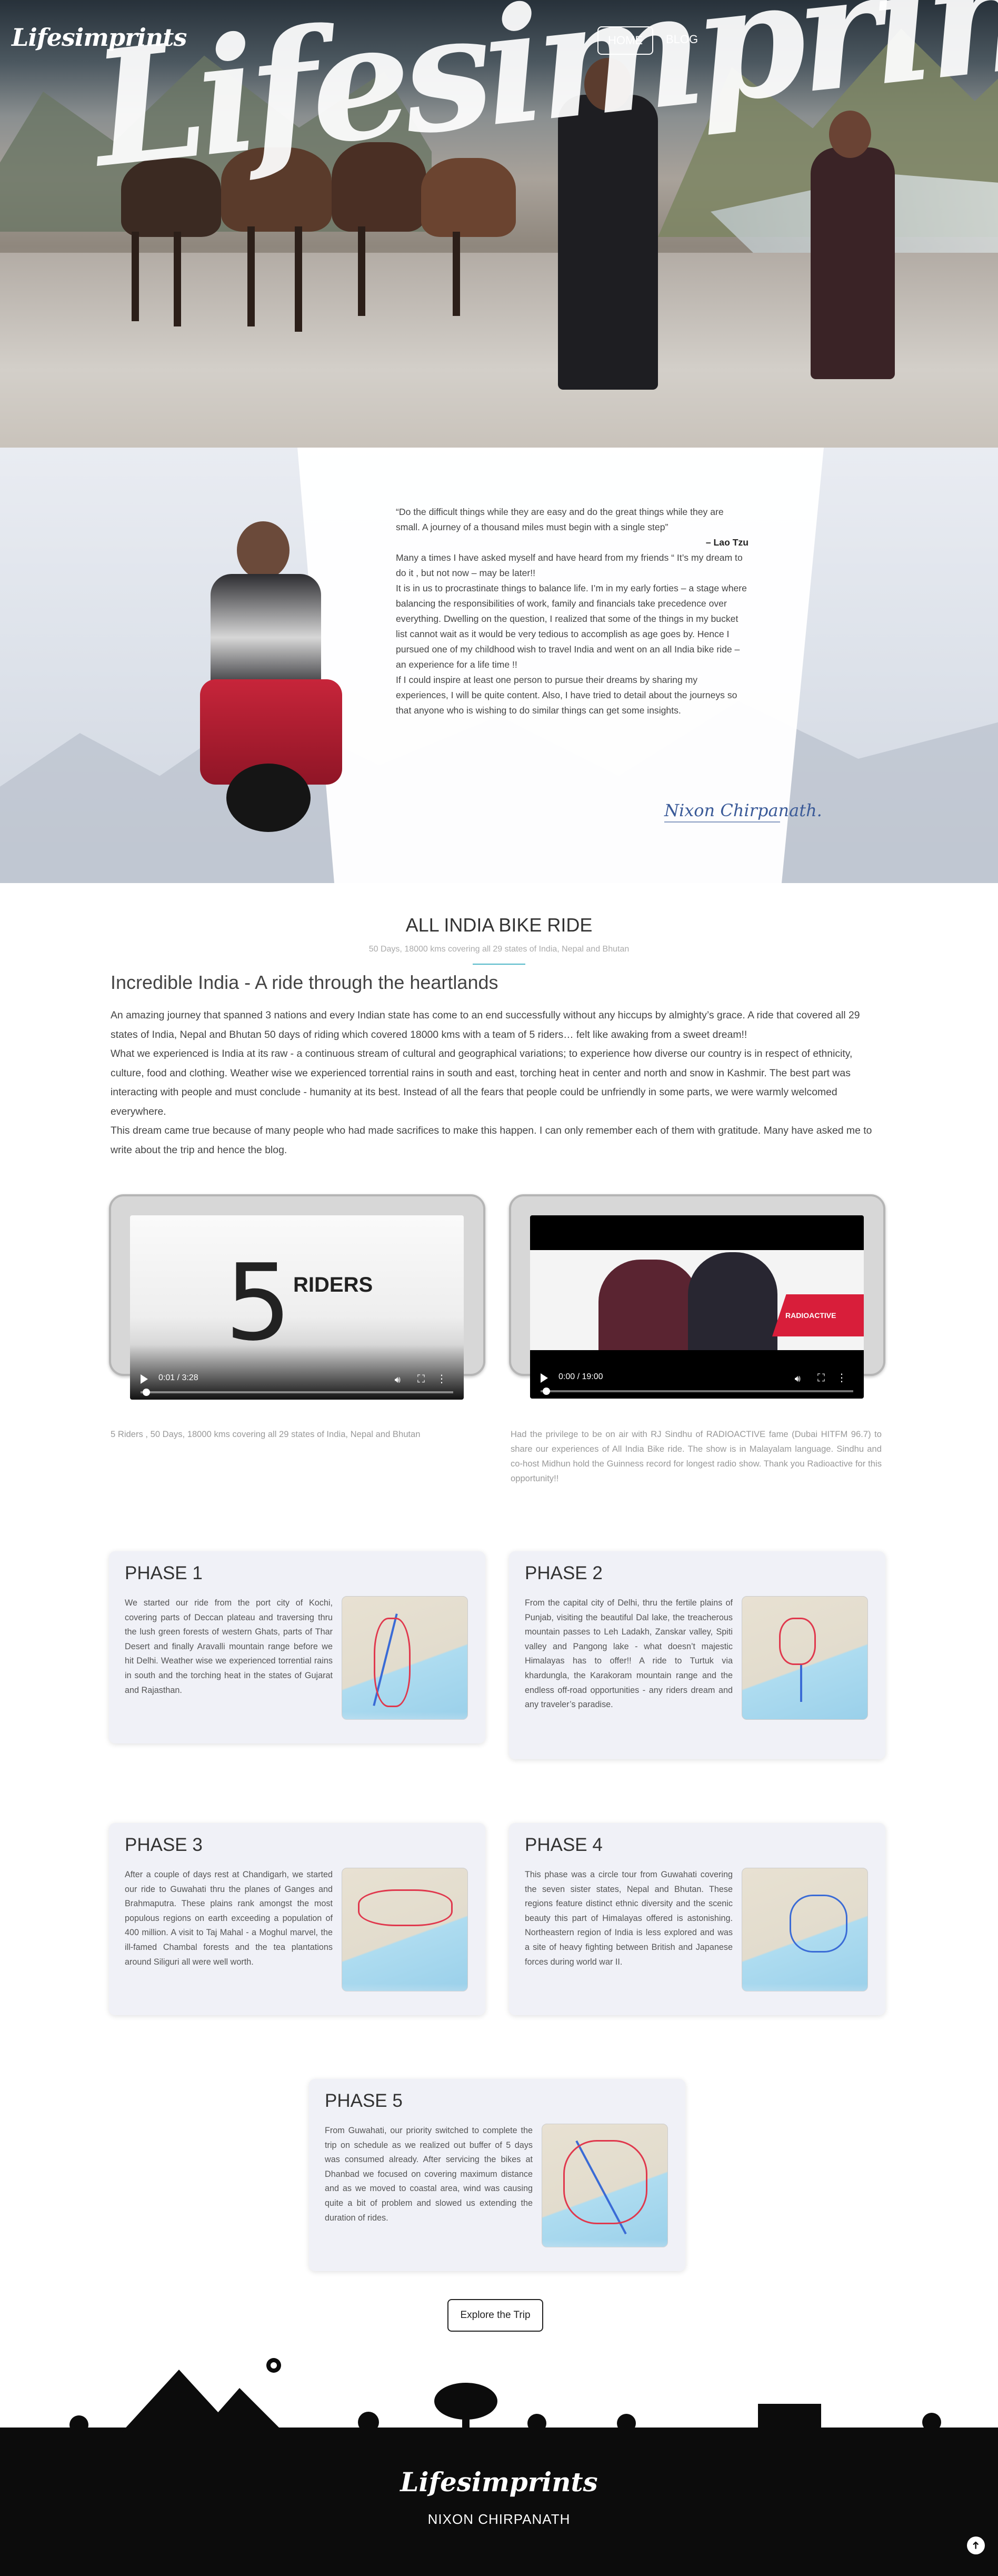  I want to click on woman-figure, so click(853, 263).